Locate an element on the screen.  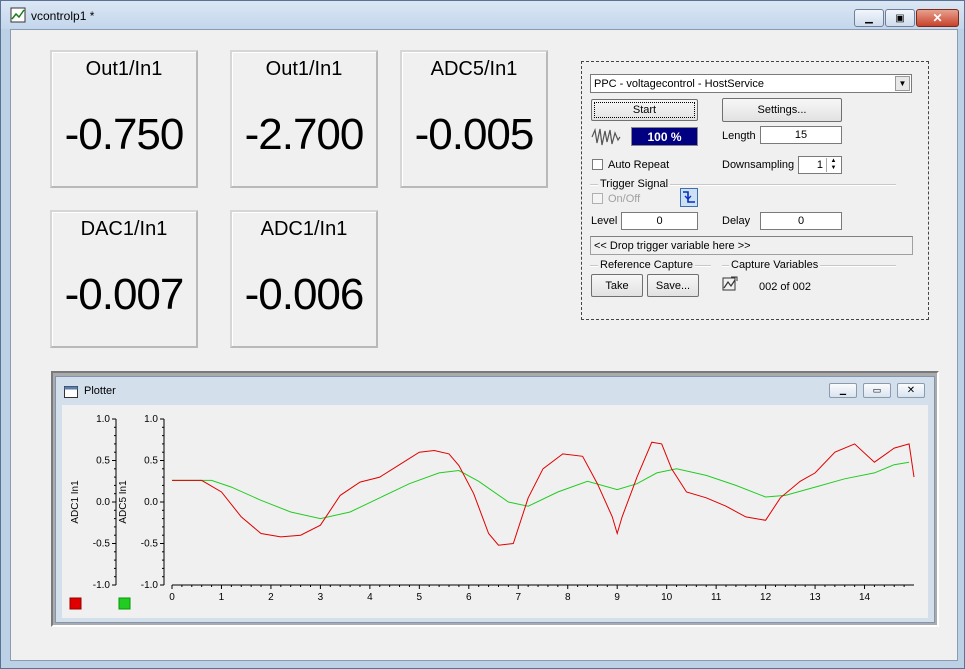
start-button: Start is located at coordinates (644, 110).